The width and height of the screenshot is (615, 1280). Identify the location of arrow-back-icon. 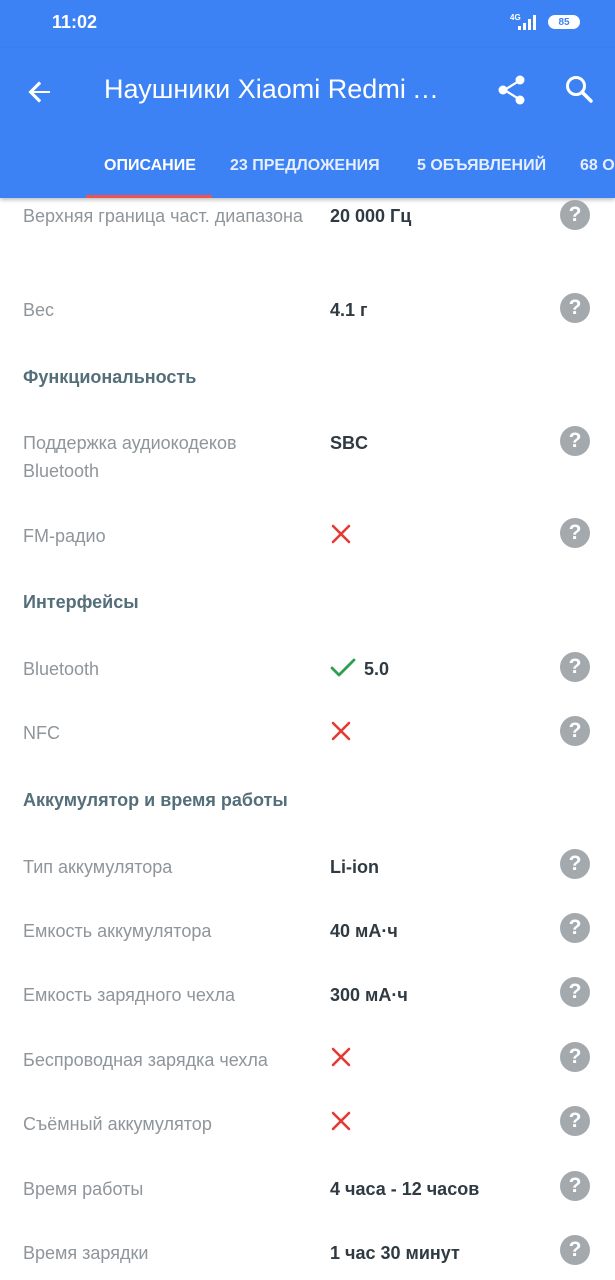
(39, 92).